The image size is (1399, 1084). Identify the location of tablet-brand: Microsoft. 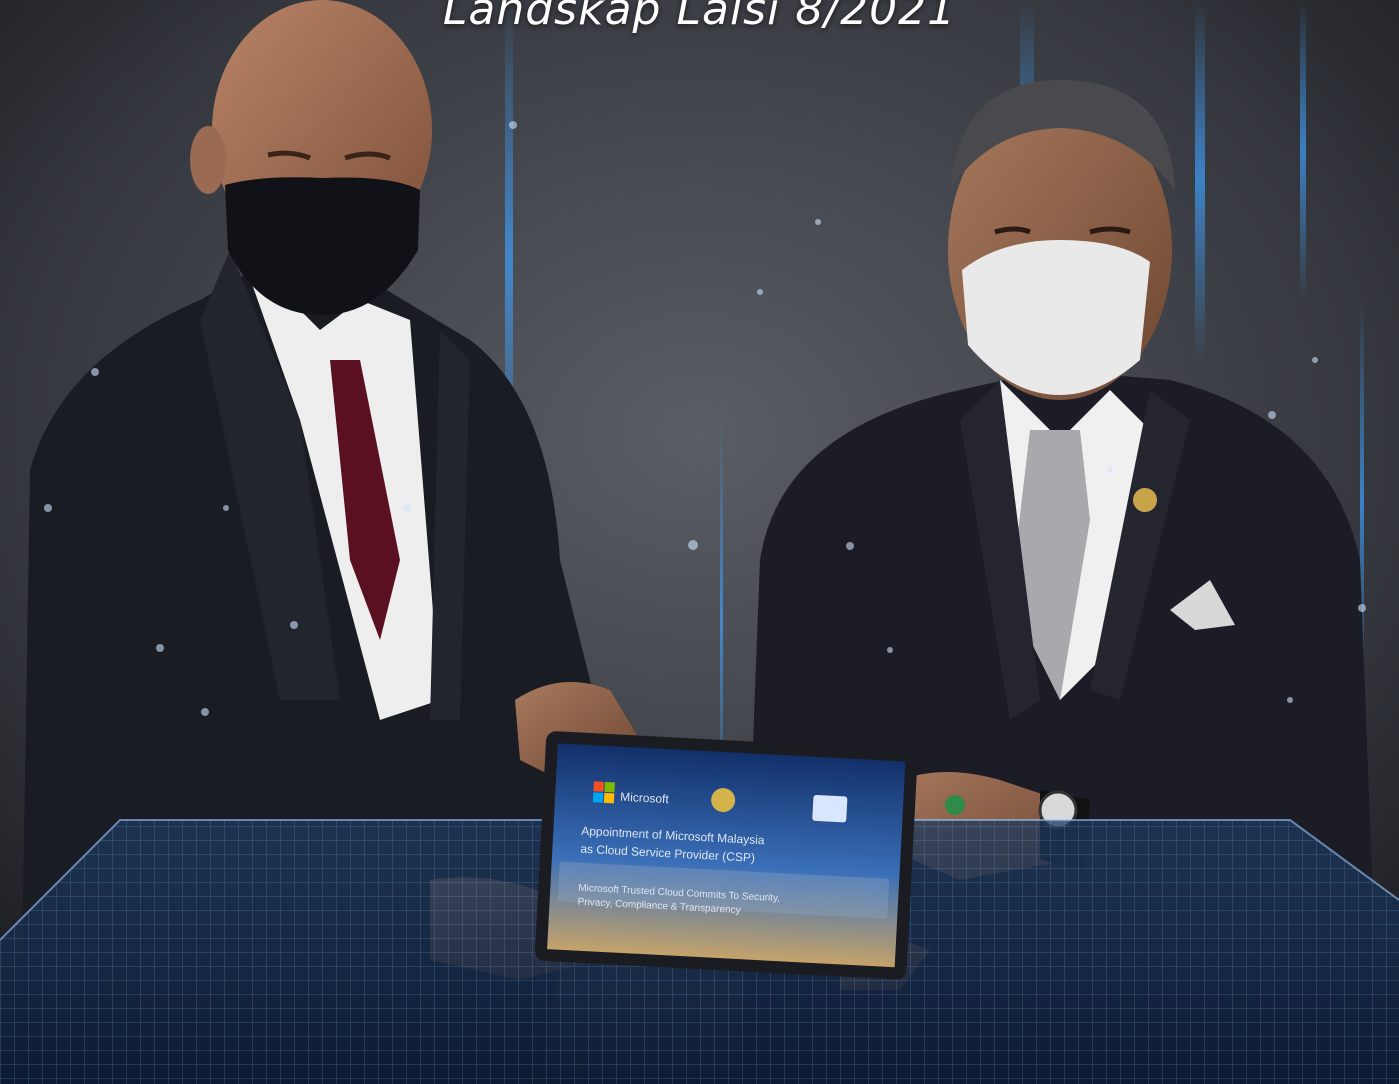
(645, 798).